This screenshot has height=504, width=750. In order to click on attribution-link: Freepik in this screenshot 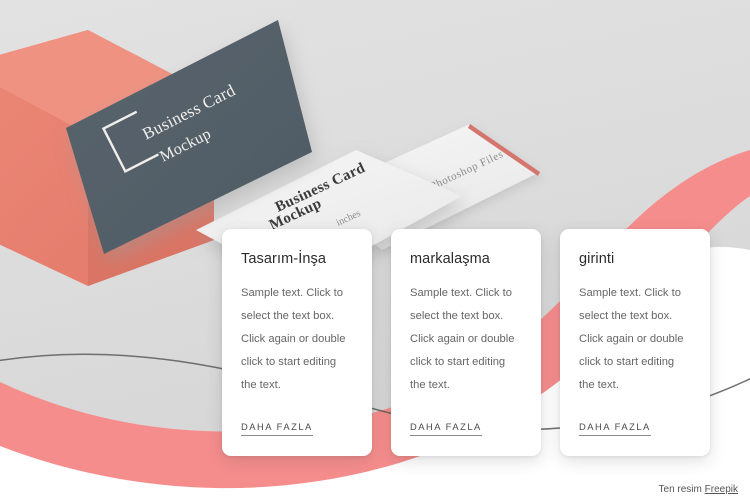, I will do `click(721, 489)`.